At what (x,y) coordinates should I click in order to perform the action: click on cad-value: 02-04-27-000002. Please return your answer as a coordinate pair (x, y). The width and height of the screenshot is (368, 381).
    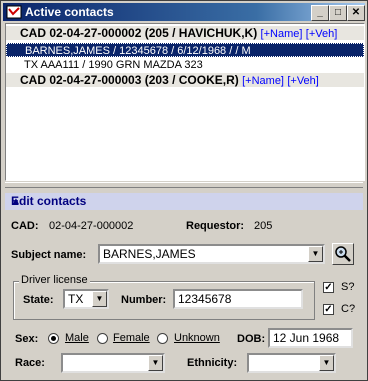
    Looking at the image, I should click on (91, 226).